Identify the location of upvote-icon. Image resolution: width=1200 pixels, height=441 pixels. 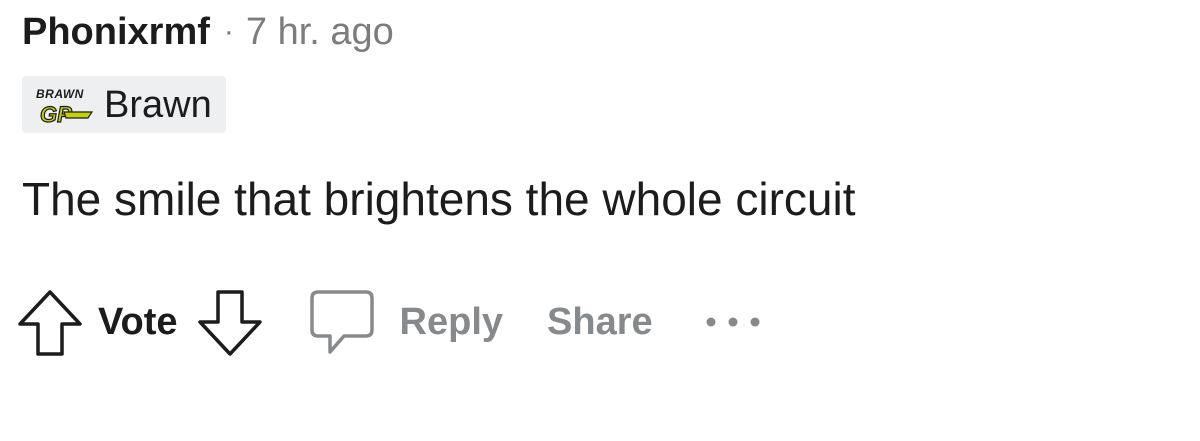
(50, 323).